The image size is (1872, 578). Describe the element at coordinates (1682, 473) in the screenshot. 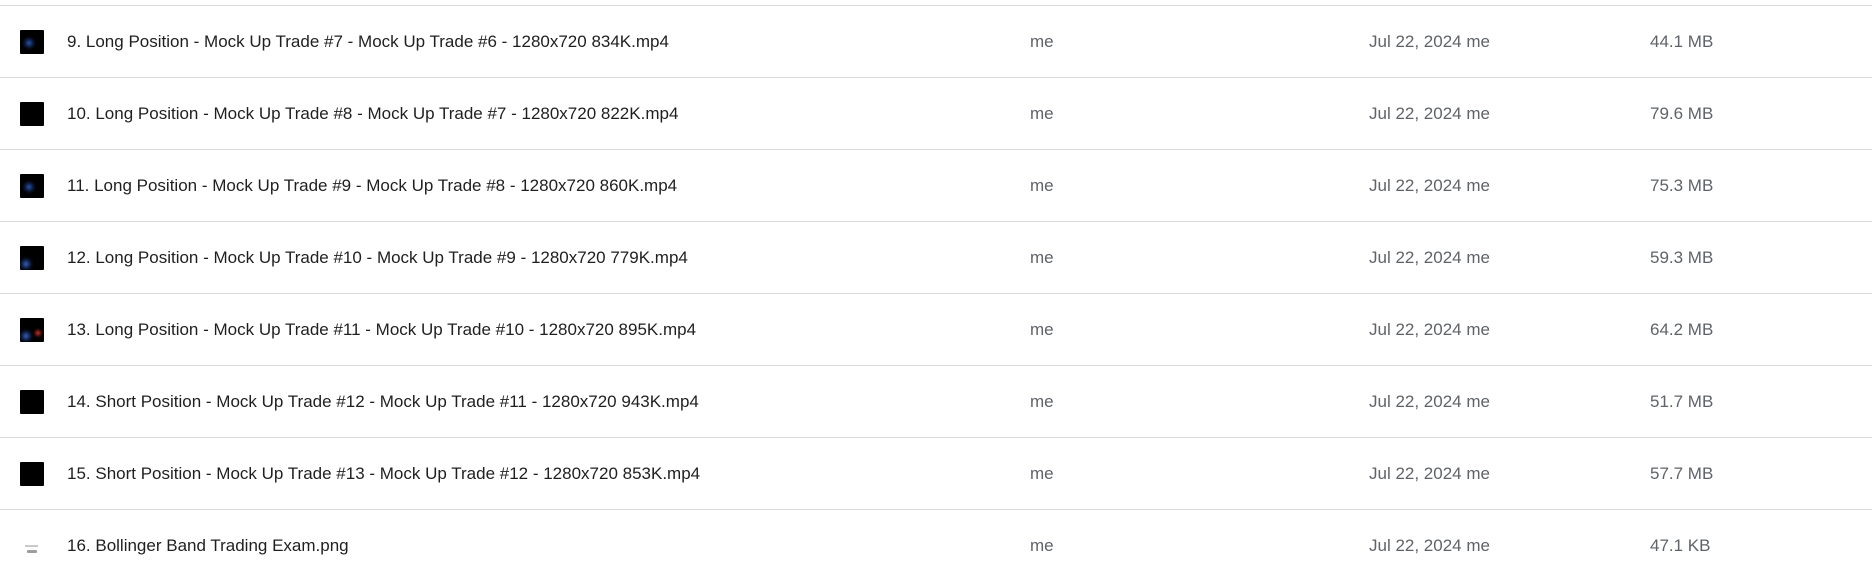

I see `file-size: 57.7 MB` at that location.